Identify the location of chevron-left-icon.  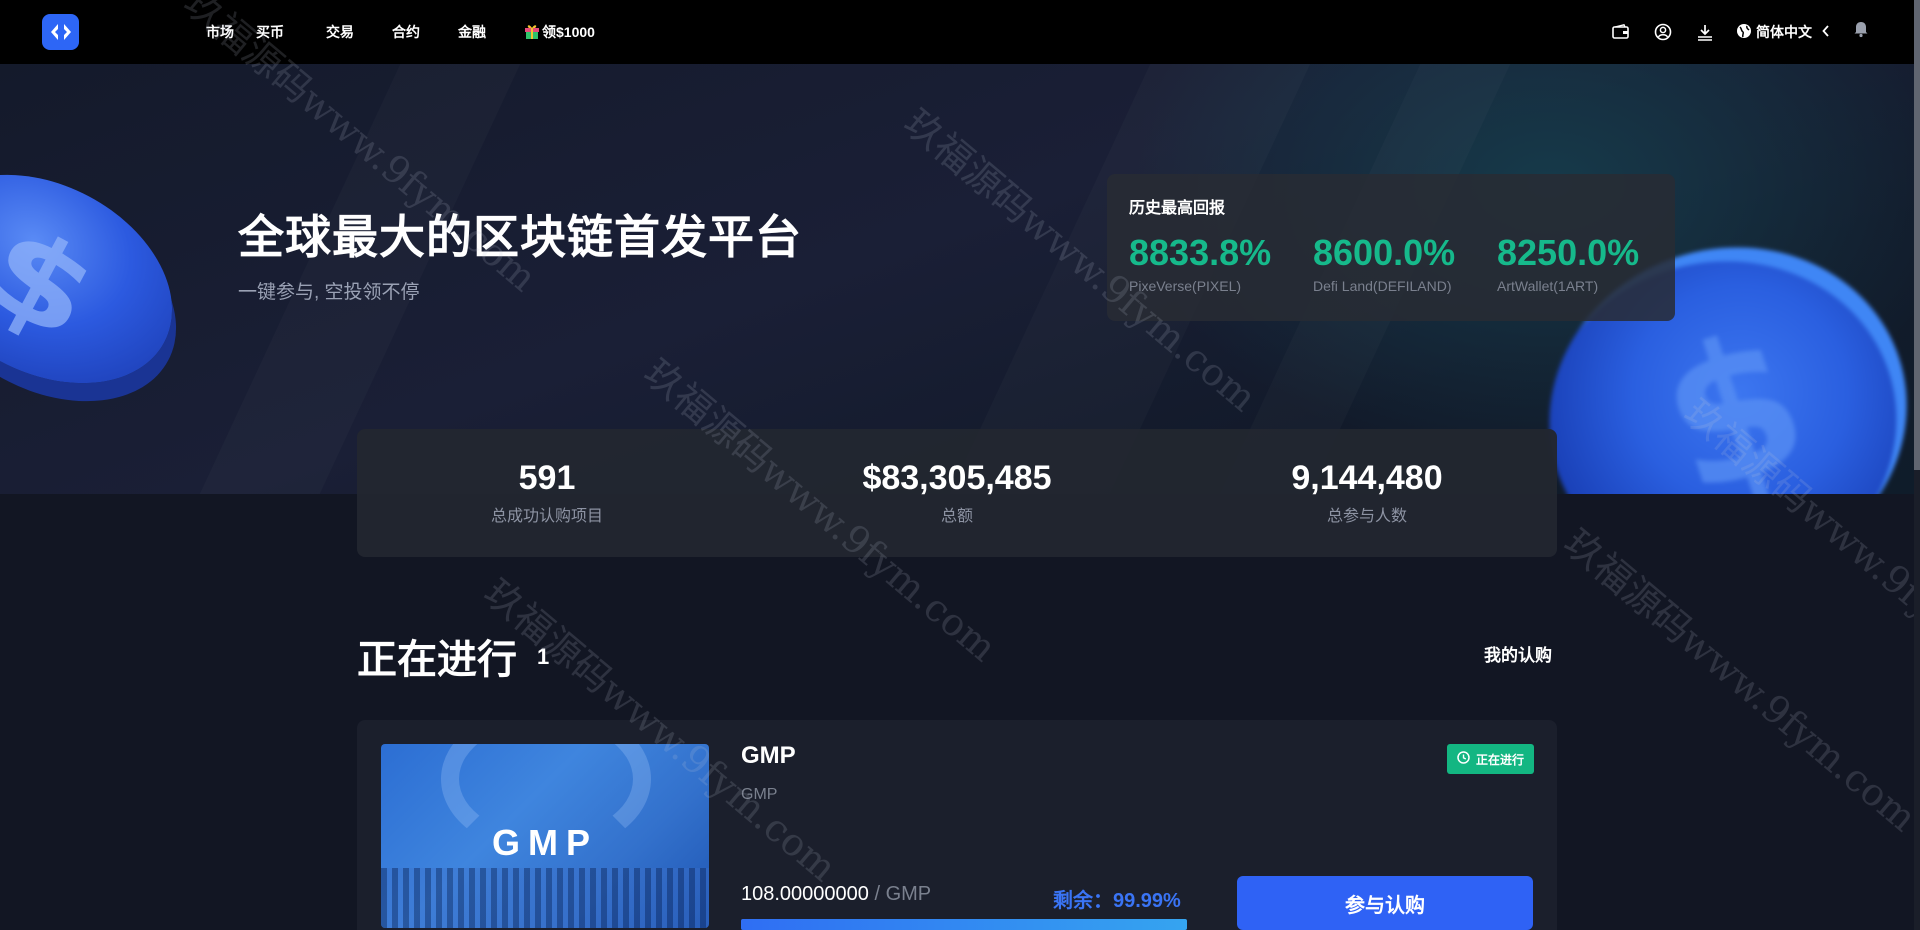
(1826, 32).